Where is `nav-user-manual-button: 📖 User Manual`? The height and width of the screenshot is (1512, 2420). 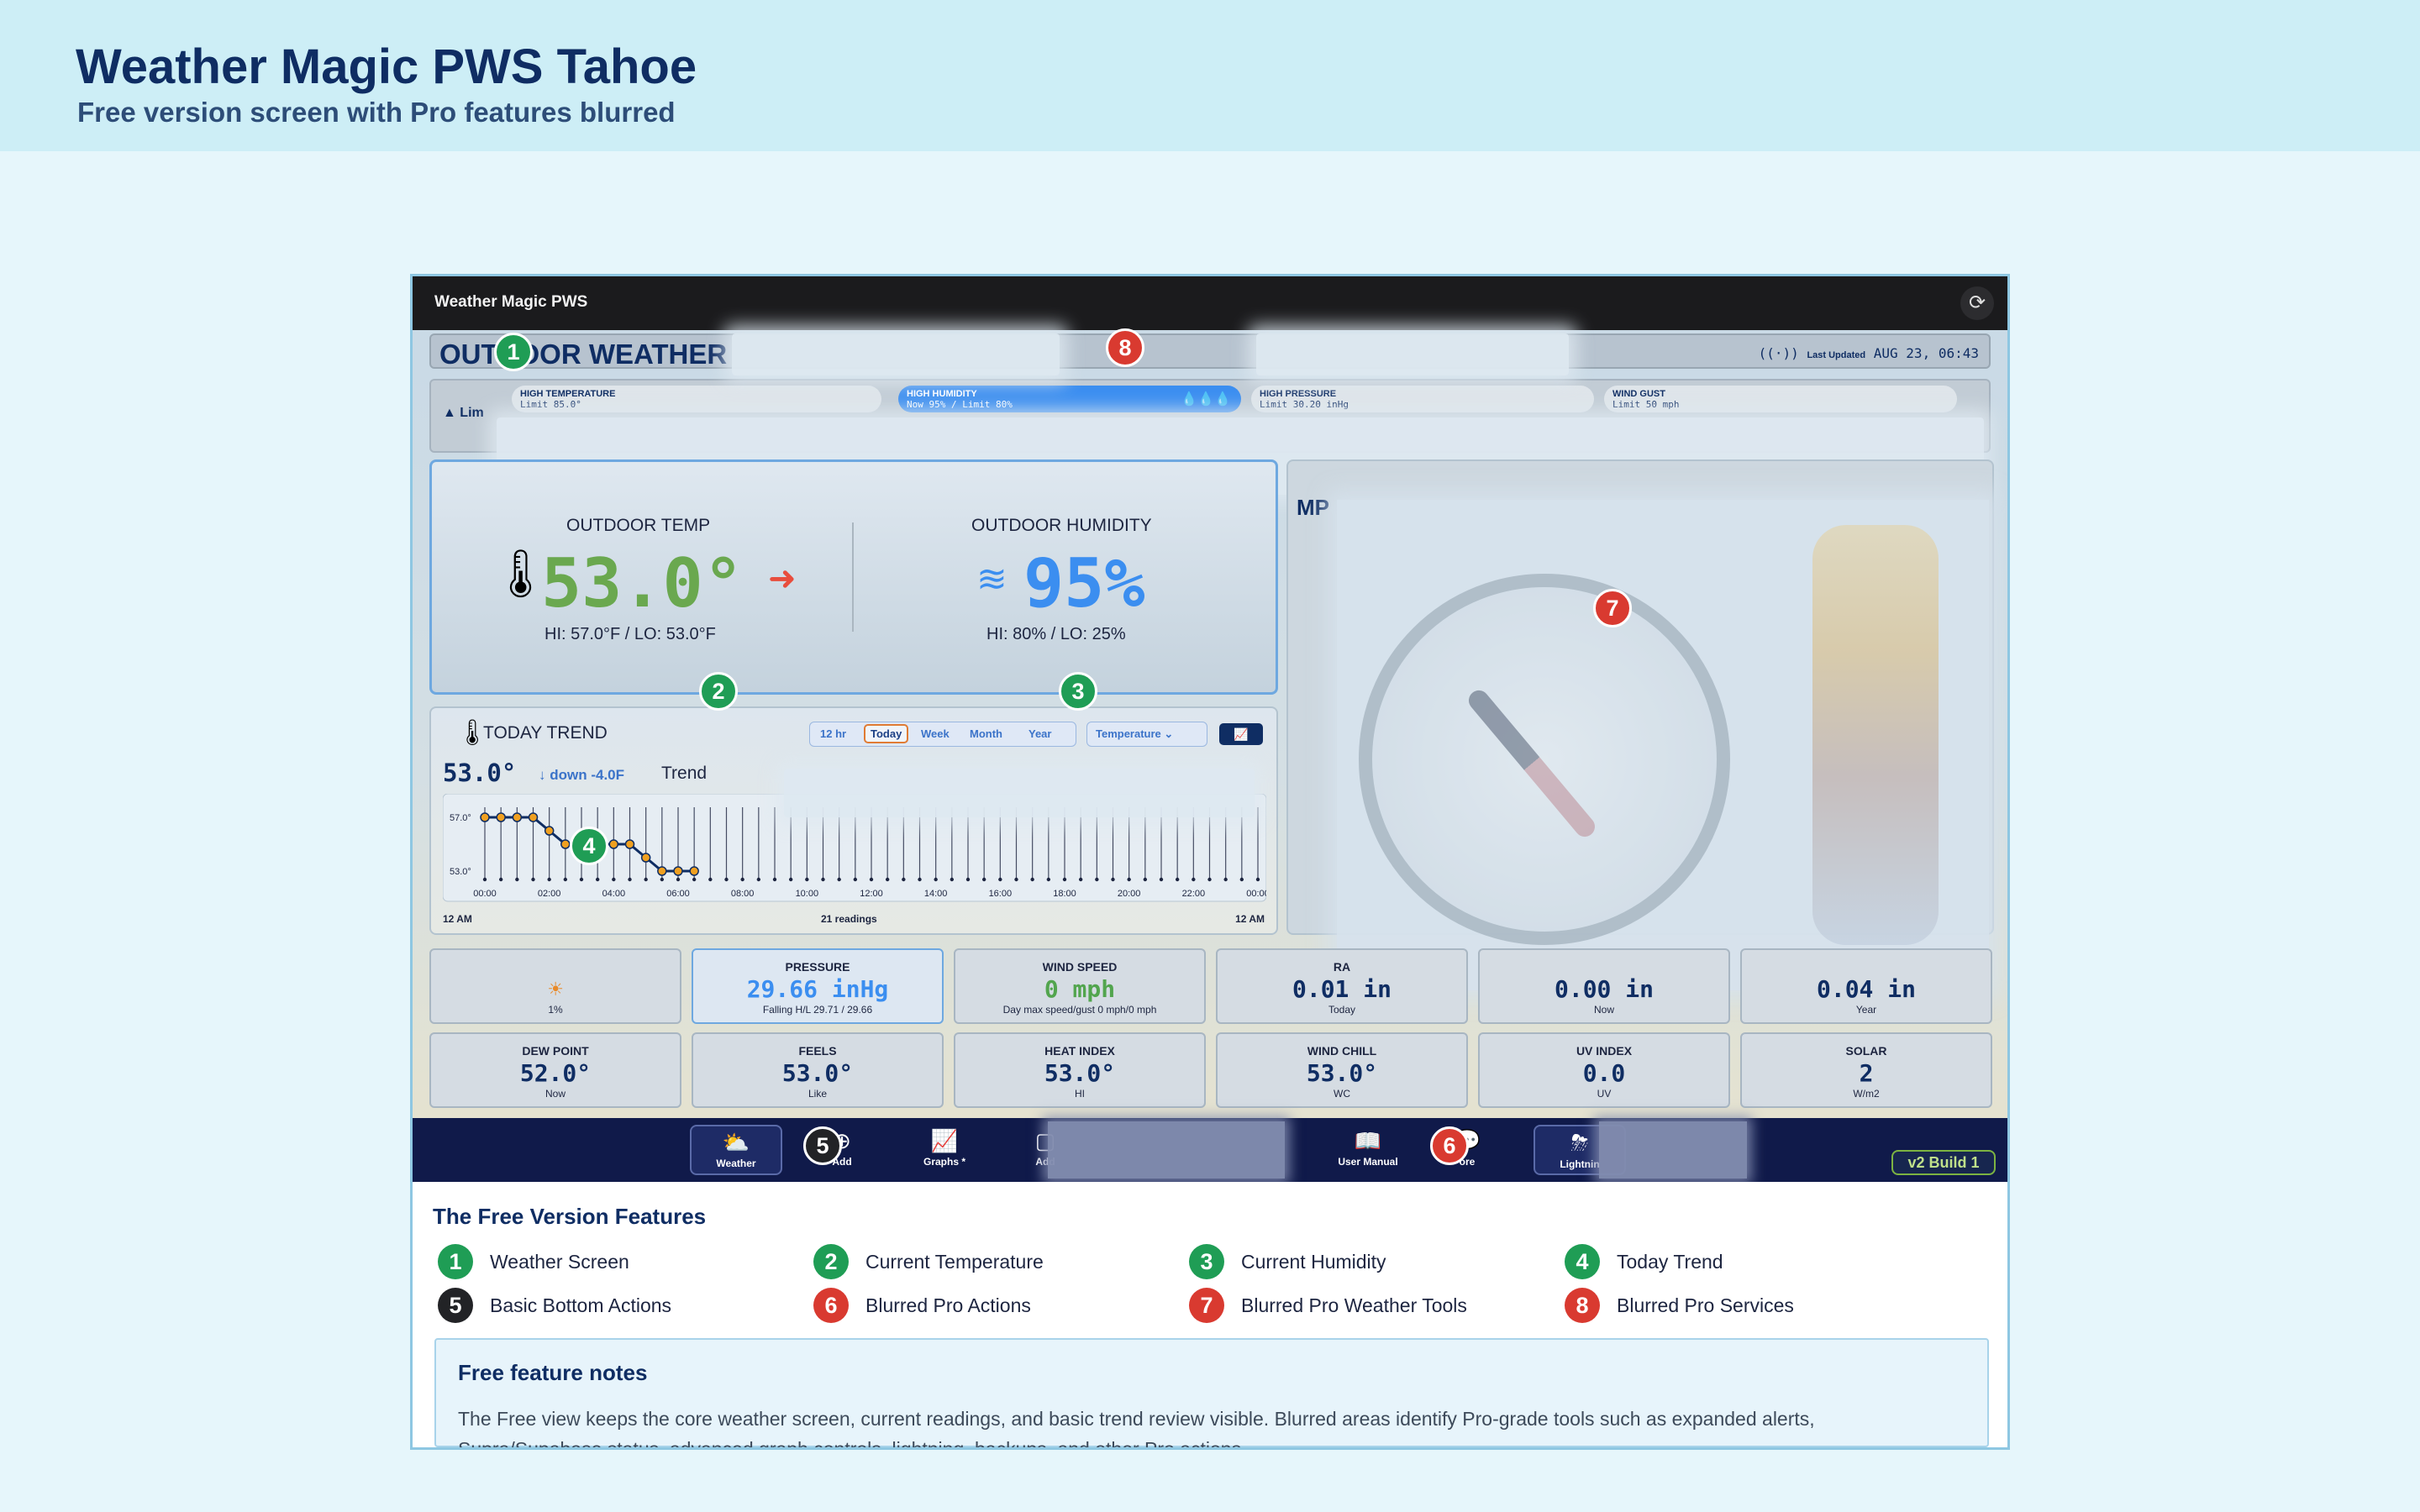
nav-user-manual-button: 📖 User Manual is located at coordinates (1368, 1150).